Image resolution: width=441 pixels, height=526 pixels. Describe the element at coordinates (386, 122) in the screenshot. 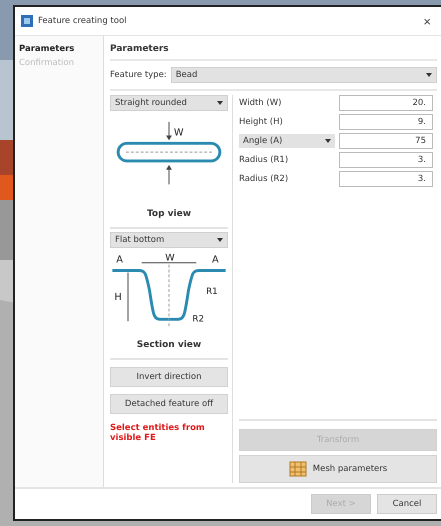

I see `parameter-field: 9.` at that location.